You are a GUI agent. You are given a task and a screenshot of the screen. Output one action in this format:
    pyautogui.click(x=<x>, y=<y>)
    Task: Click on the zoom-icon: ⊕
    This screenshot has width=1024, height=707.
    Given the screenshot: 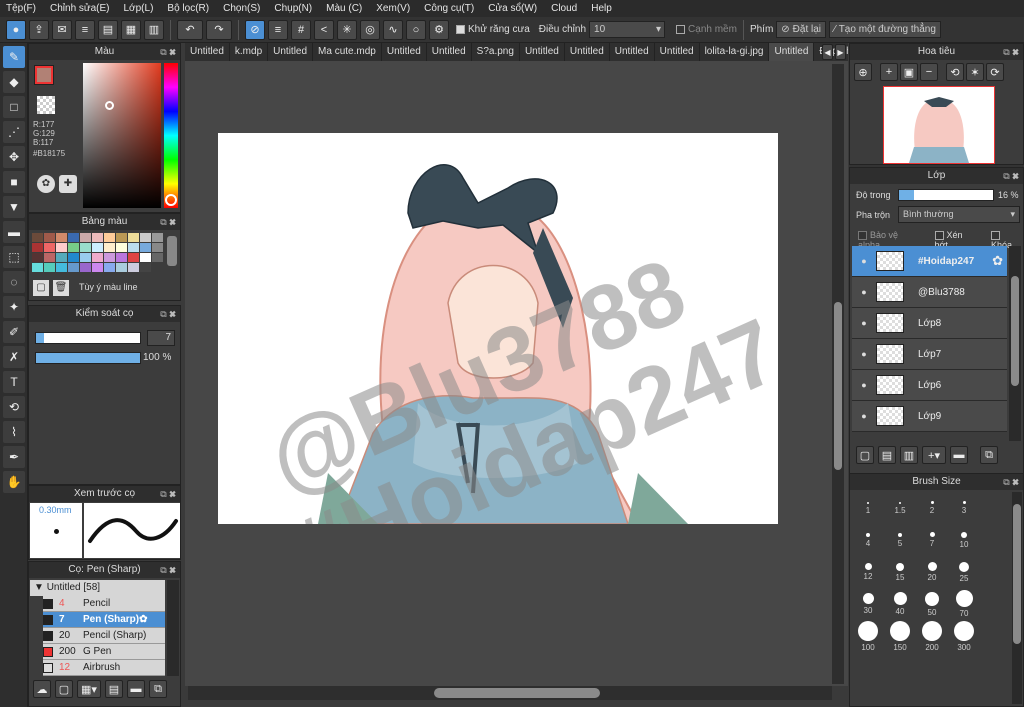 What is the action you would take?
    pyautogui.click(x=863, y=72)
    